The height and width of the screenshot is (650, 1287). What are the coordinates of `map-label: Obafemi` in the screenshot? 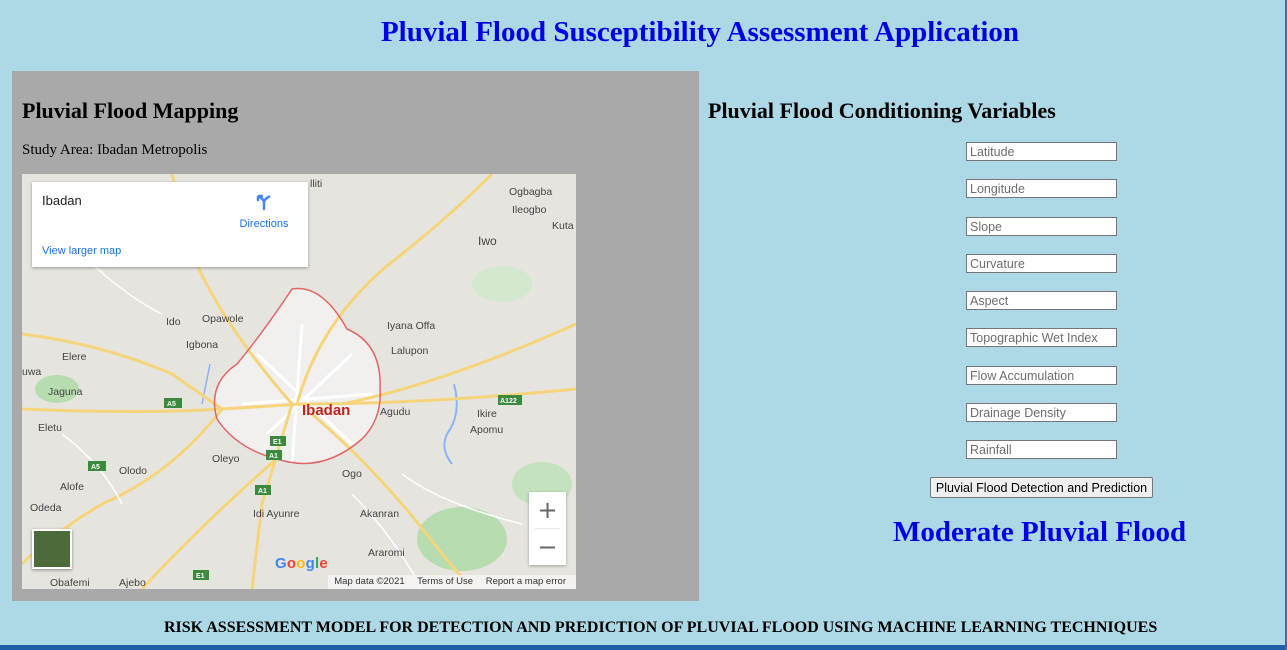 It's located at (70, 583).